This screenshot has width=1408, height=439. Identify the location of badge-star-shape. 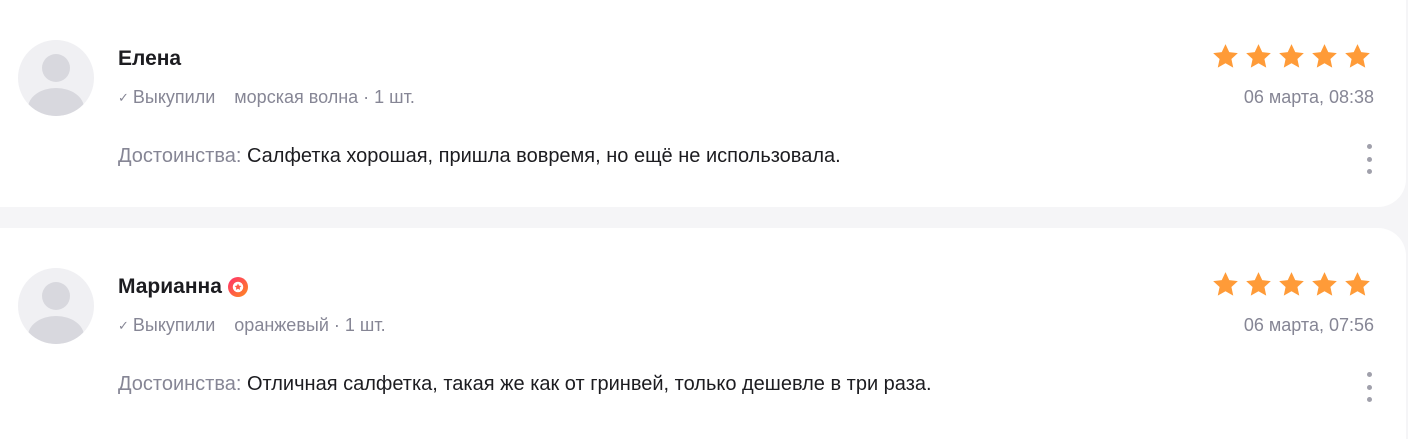
(238, 287).